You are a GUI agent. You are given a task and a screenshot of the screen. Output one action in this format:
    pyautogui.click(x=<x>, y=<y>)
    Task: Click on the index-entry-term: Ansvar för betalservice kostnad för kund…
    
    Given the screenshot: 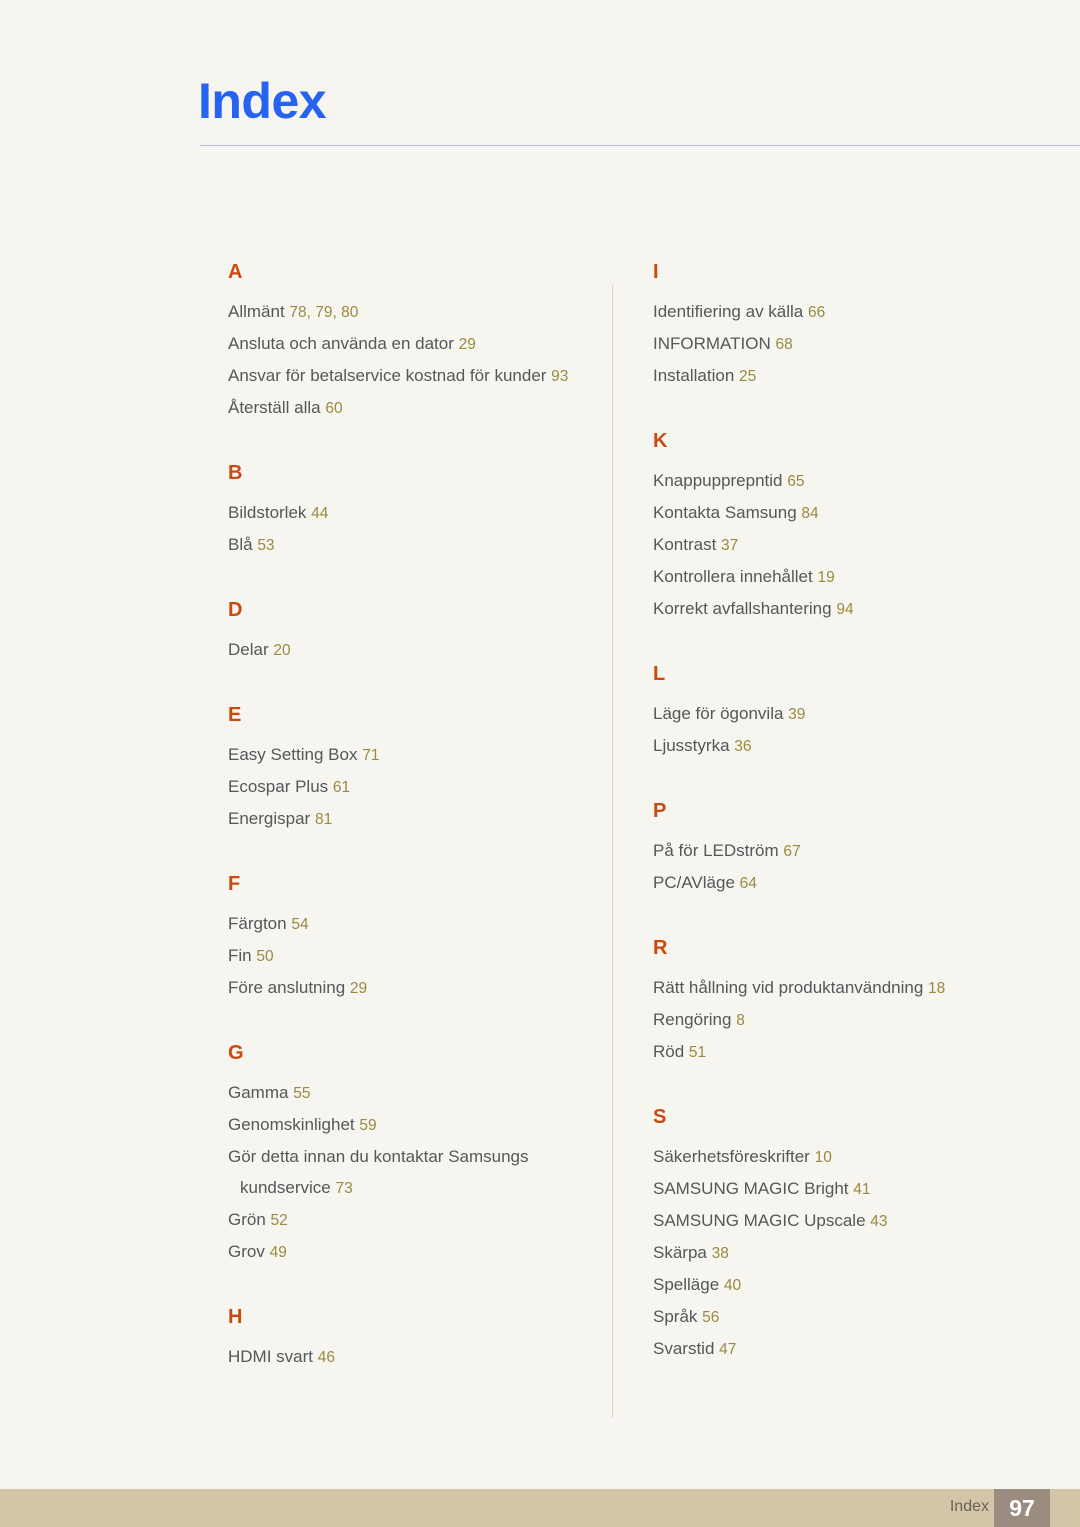 What is the action you would take?
    pyautogui.click(x=387, y=375)
    